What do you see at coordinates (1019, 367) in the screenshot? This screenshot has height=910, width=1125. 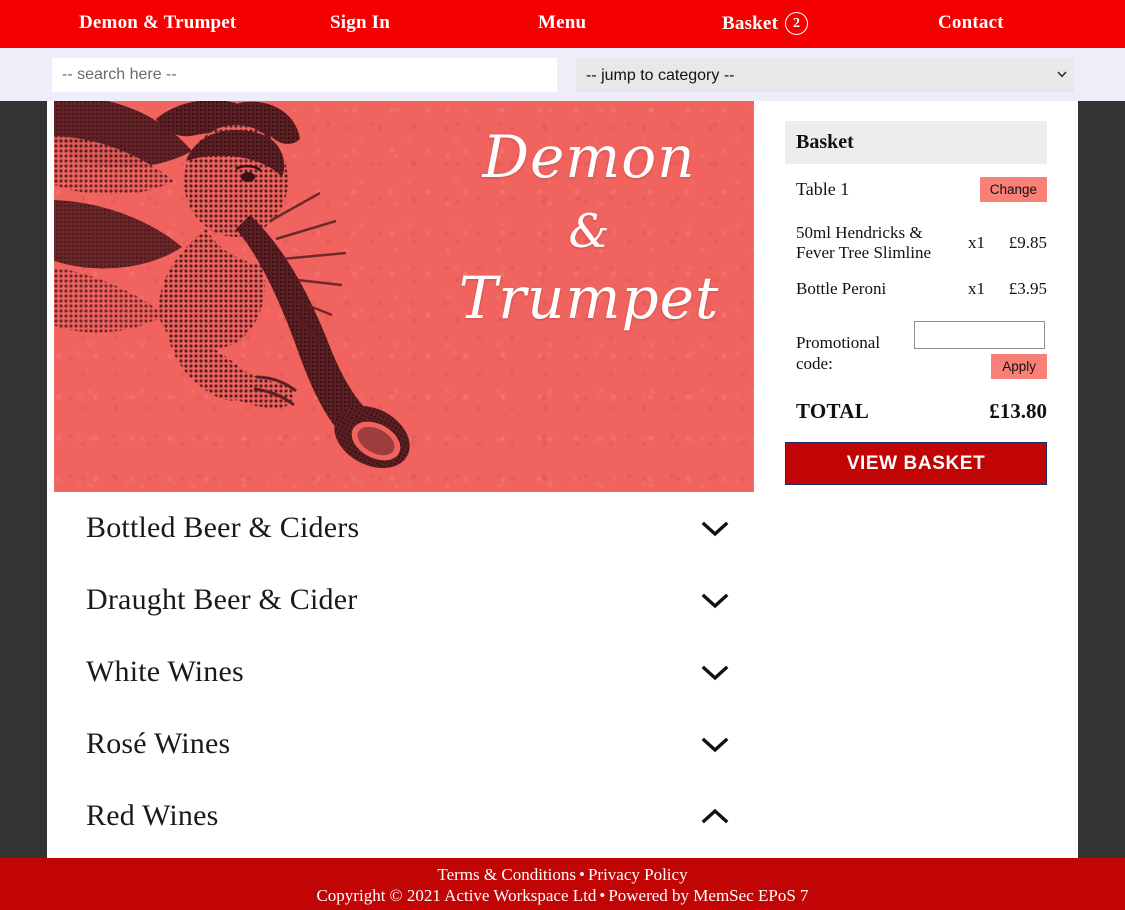 I see `apply-promo-button: Apply` at bounding box center [1019, 367].